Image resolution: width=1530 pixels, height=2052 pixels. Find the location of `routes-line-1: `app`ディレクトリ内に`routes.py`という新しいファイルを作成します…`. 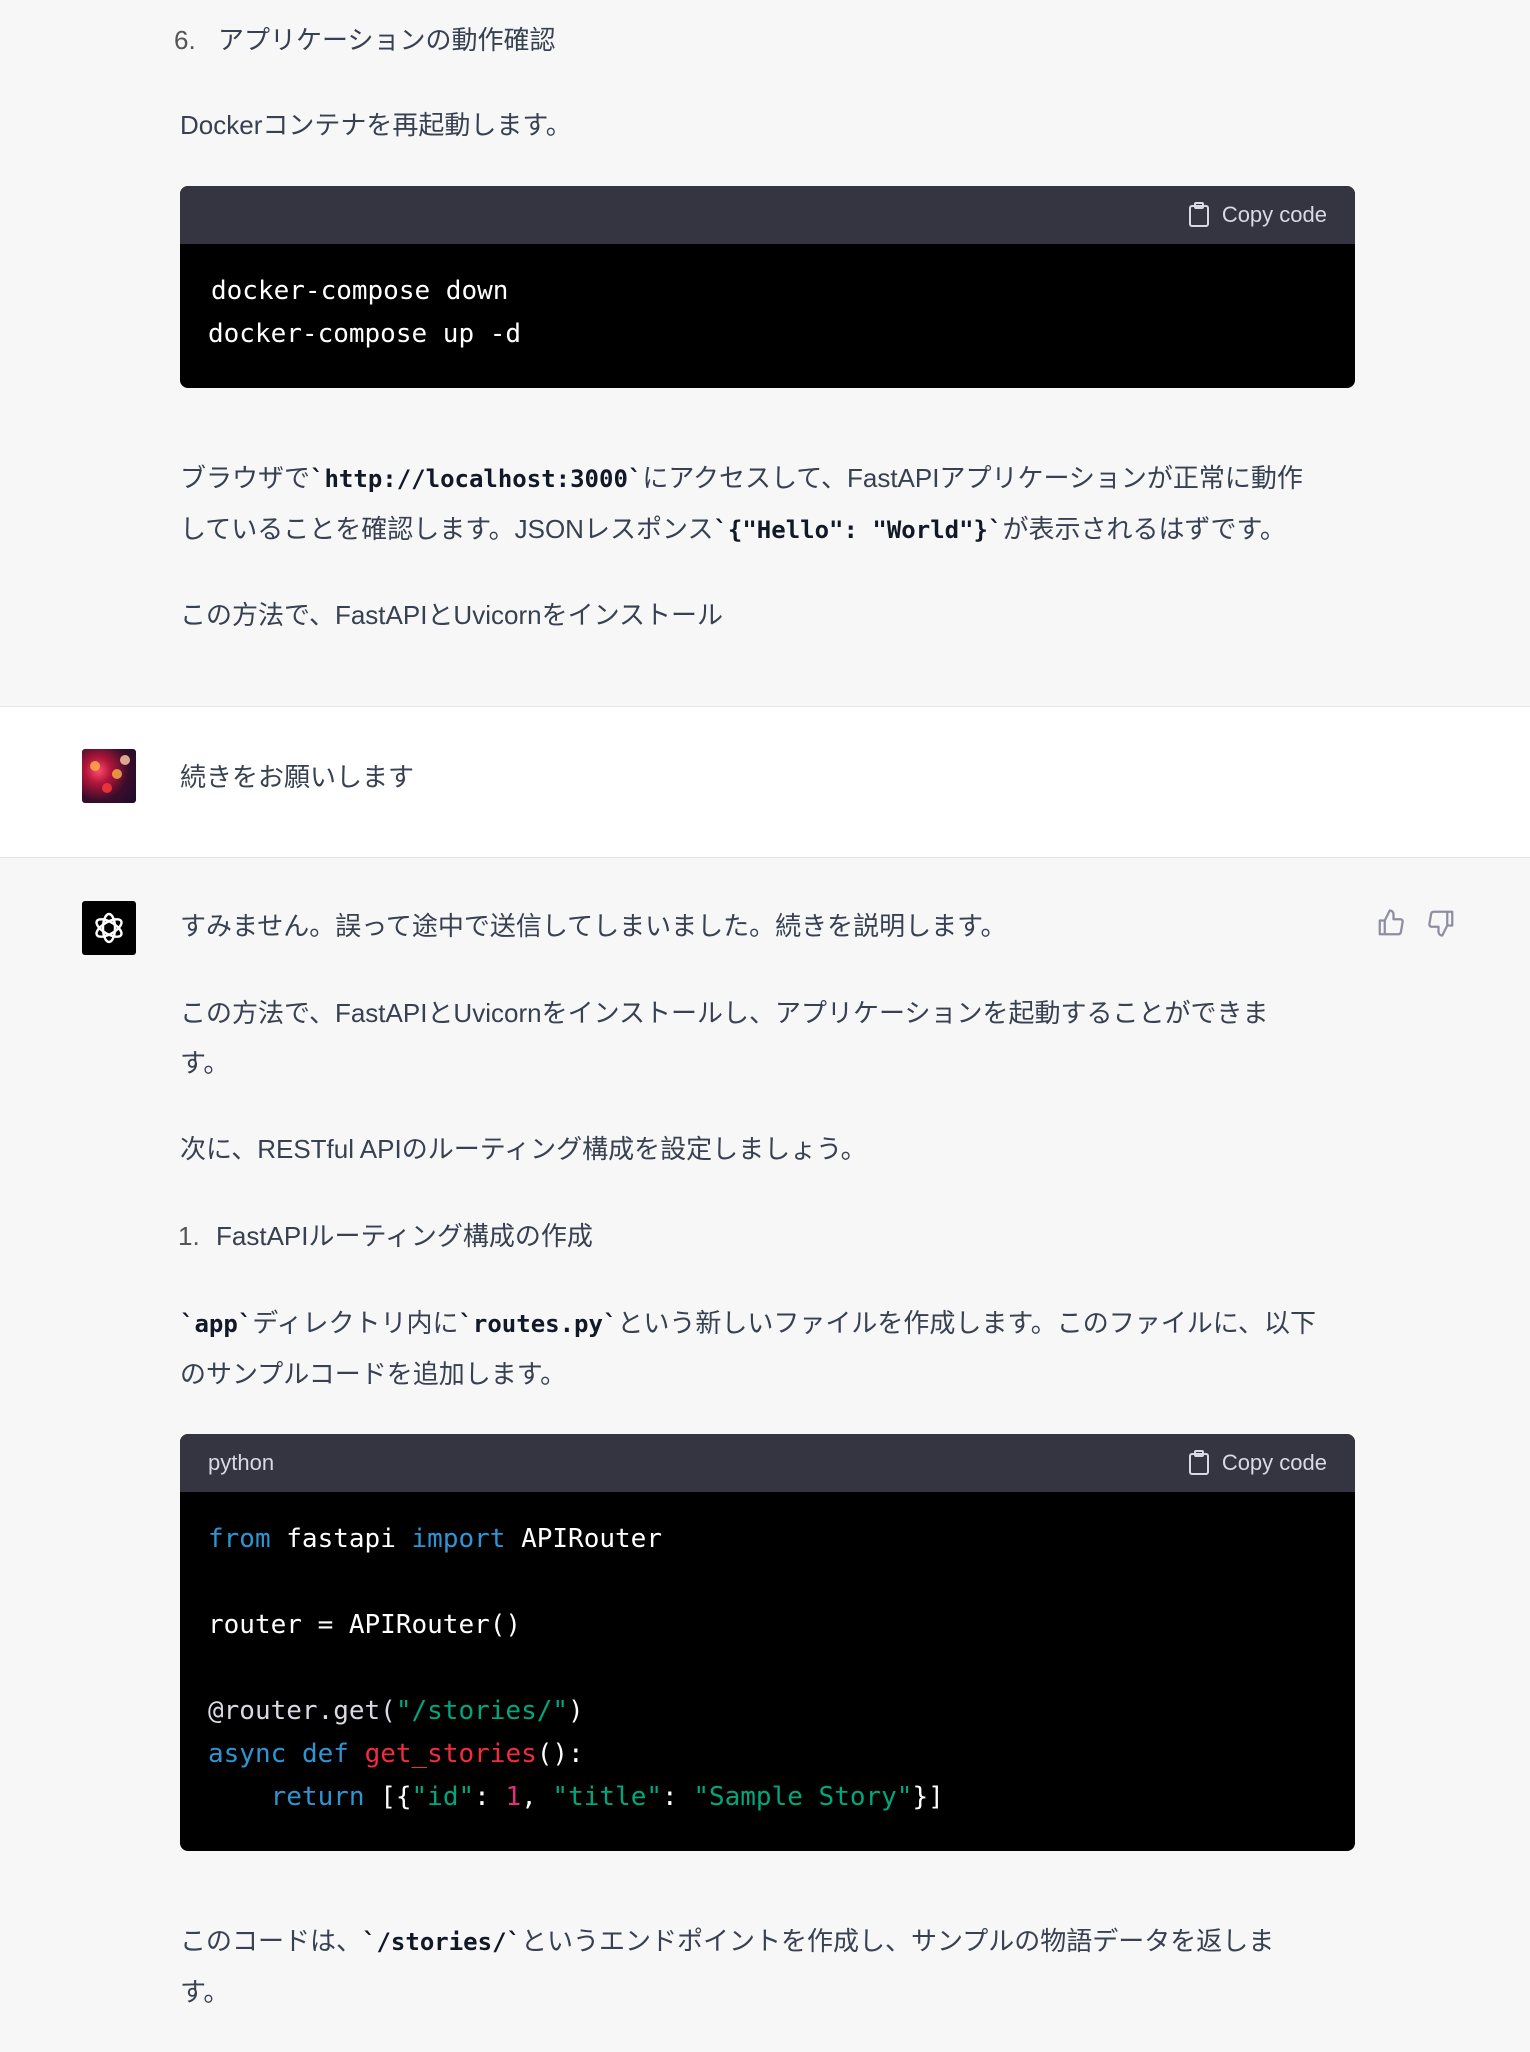

routes-line-1: `app`ディレクトリ内に`routes.py`という新しいファイルを作成します… is located at coordinates (767, 1323).